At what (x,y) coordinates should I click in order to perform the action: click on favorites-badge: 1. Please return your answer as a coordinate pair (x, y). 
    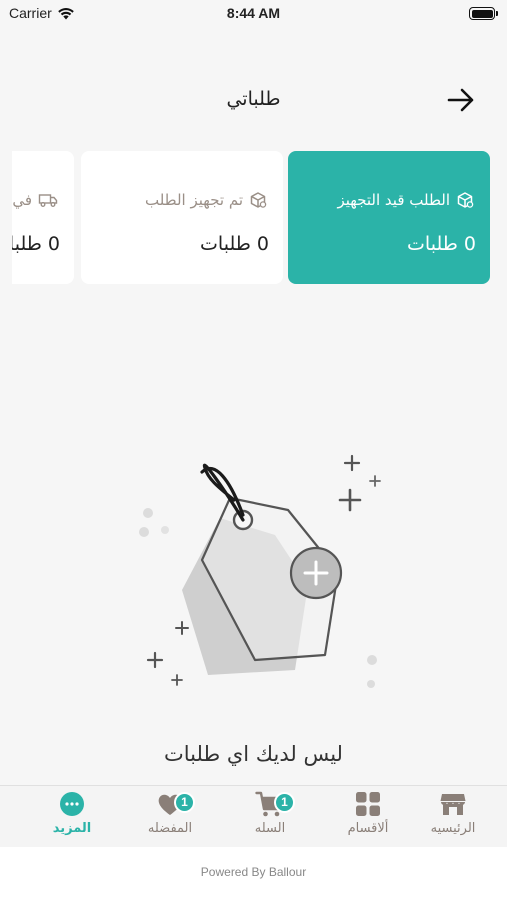
    Looking at the image, I should click on (184, 802).